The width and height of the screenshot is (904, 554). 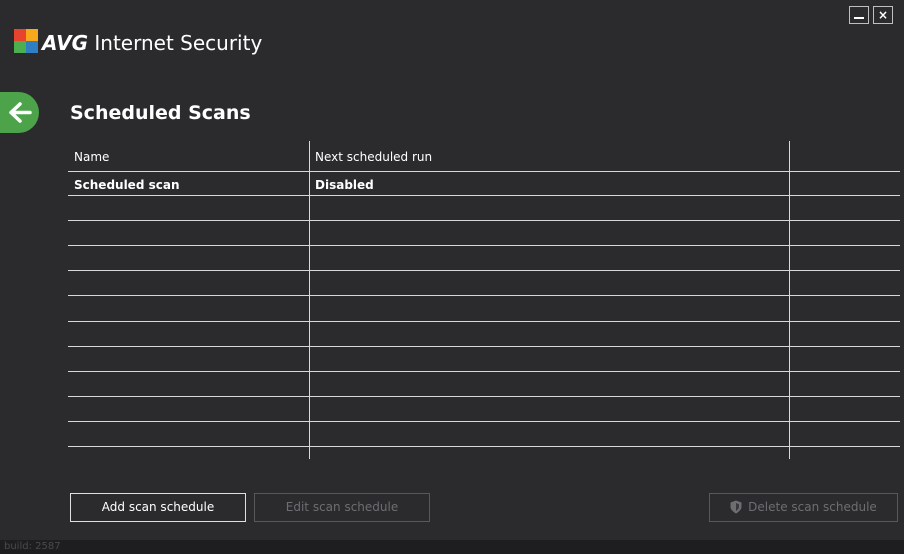 What do you see at coordinates (178, 43) in the screenshot?
I see `app-product: Internet Security` at bounding box center [178, 43].